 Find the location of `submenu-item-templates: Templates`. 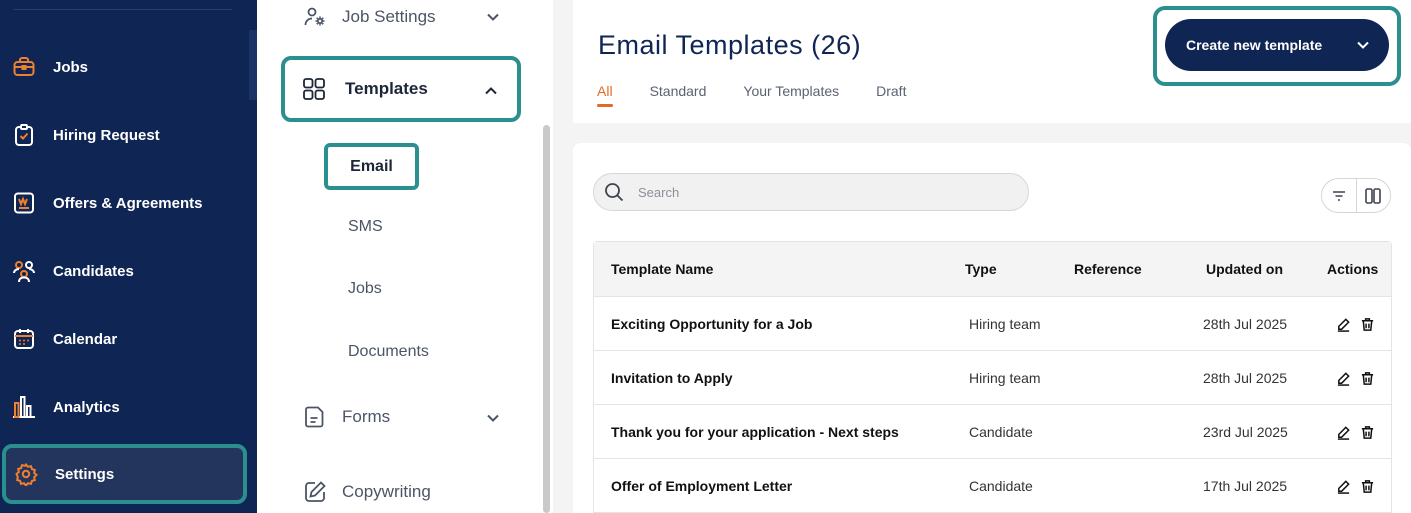

submenu-item-templates: Templates is located at coordinates (401, 89).